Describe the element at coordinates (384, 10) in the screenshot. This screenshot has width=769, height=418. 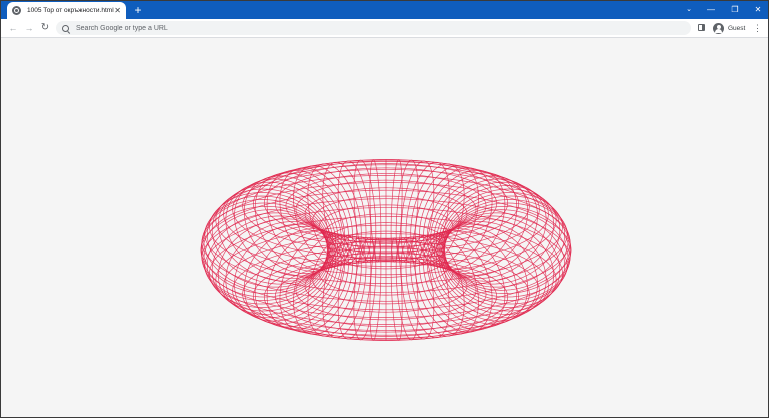
I see `tab-strip: 1005 Тор от окръжности.html ✕ + ⌄ — ❐ ✕` at that location.